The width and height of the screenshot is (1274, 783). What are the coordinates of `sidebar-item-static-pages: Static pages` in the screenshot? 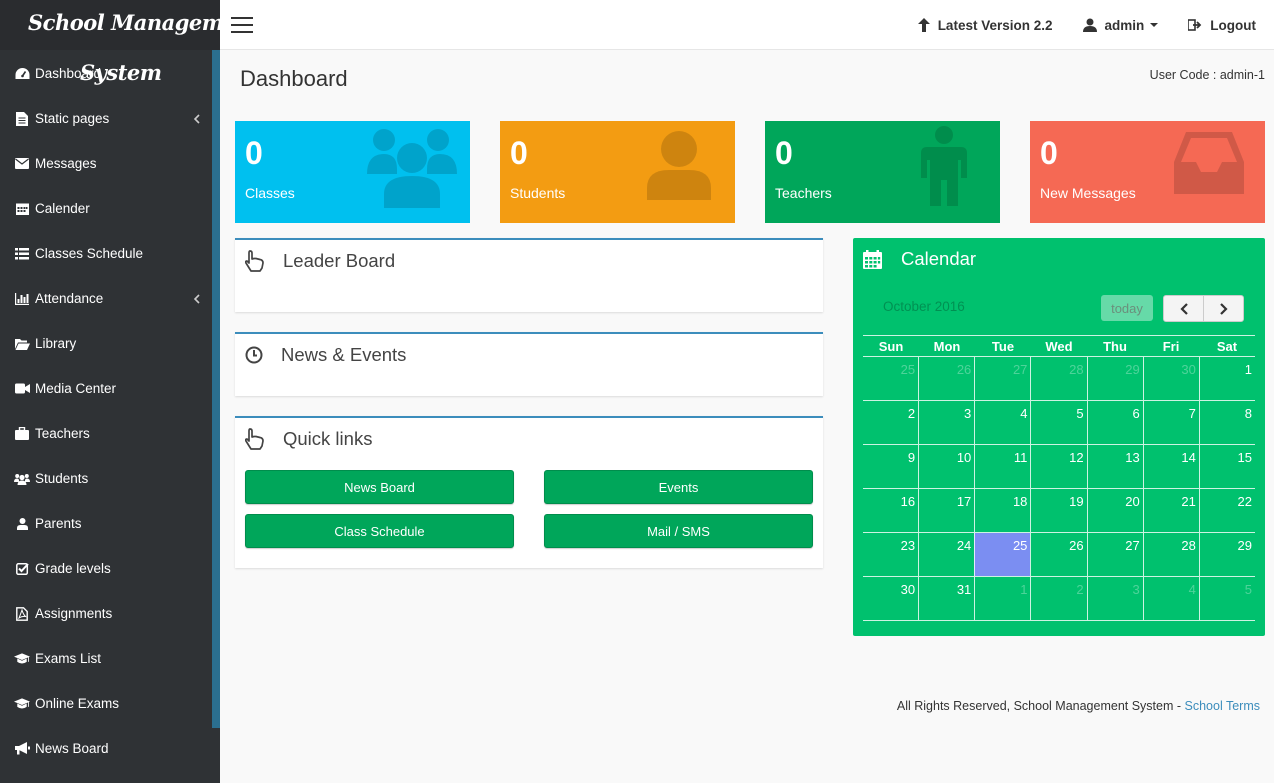 It's located at (106, 118).